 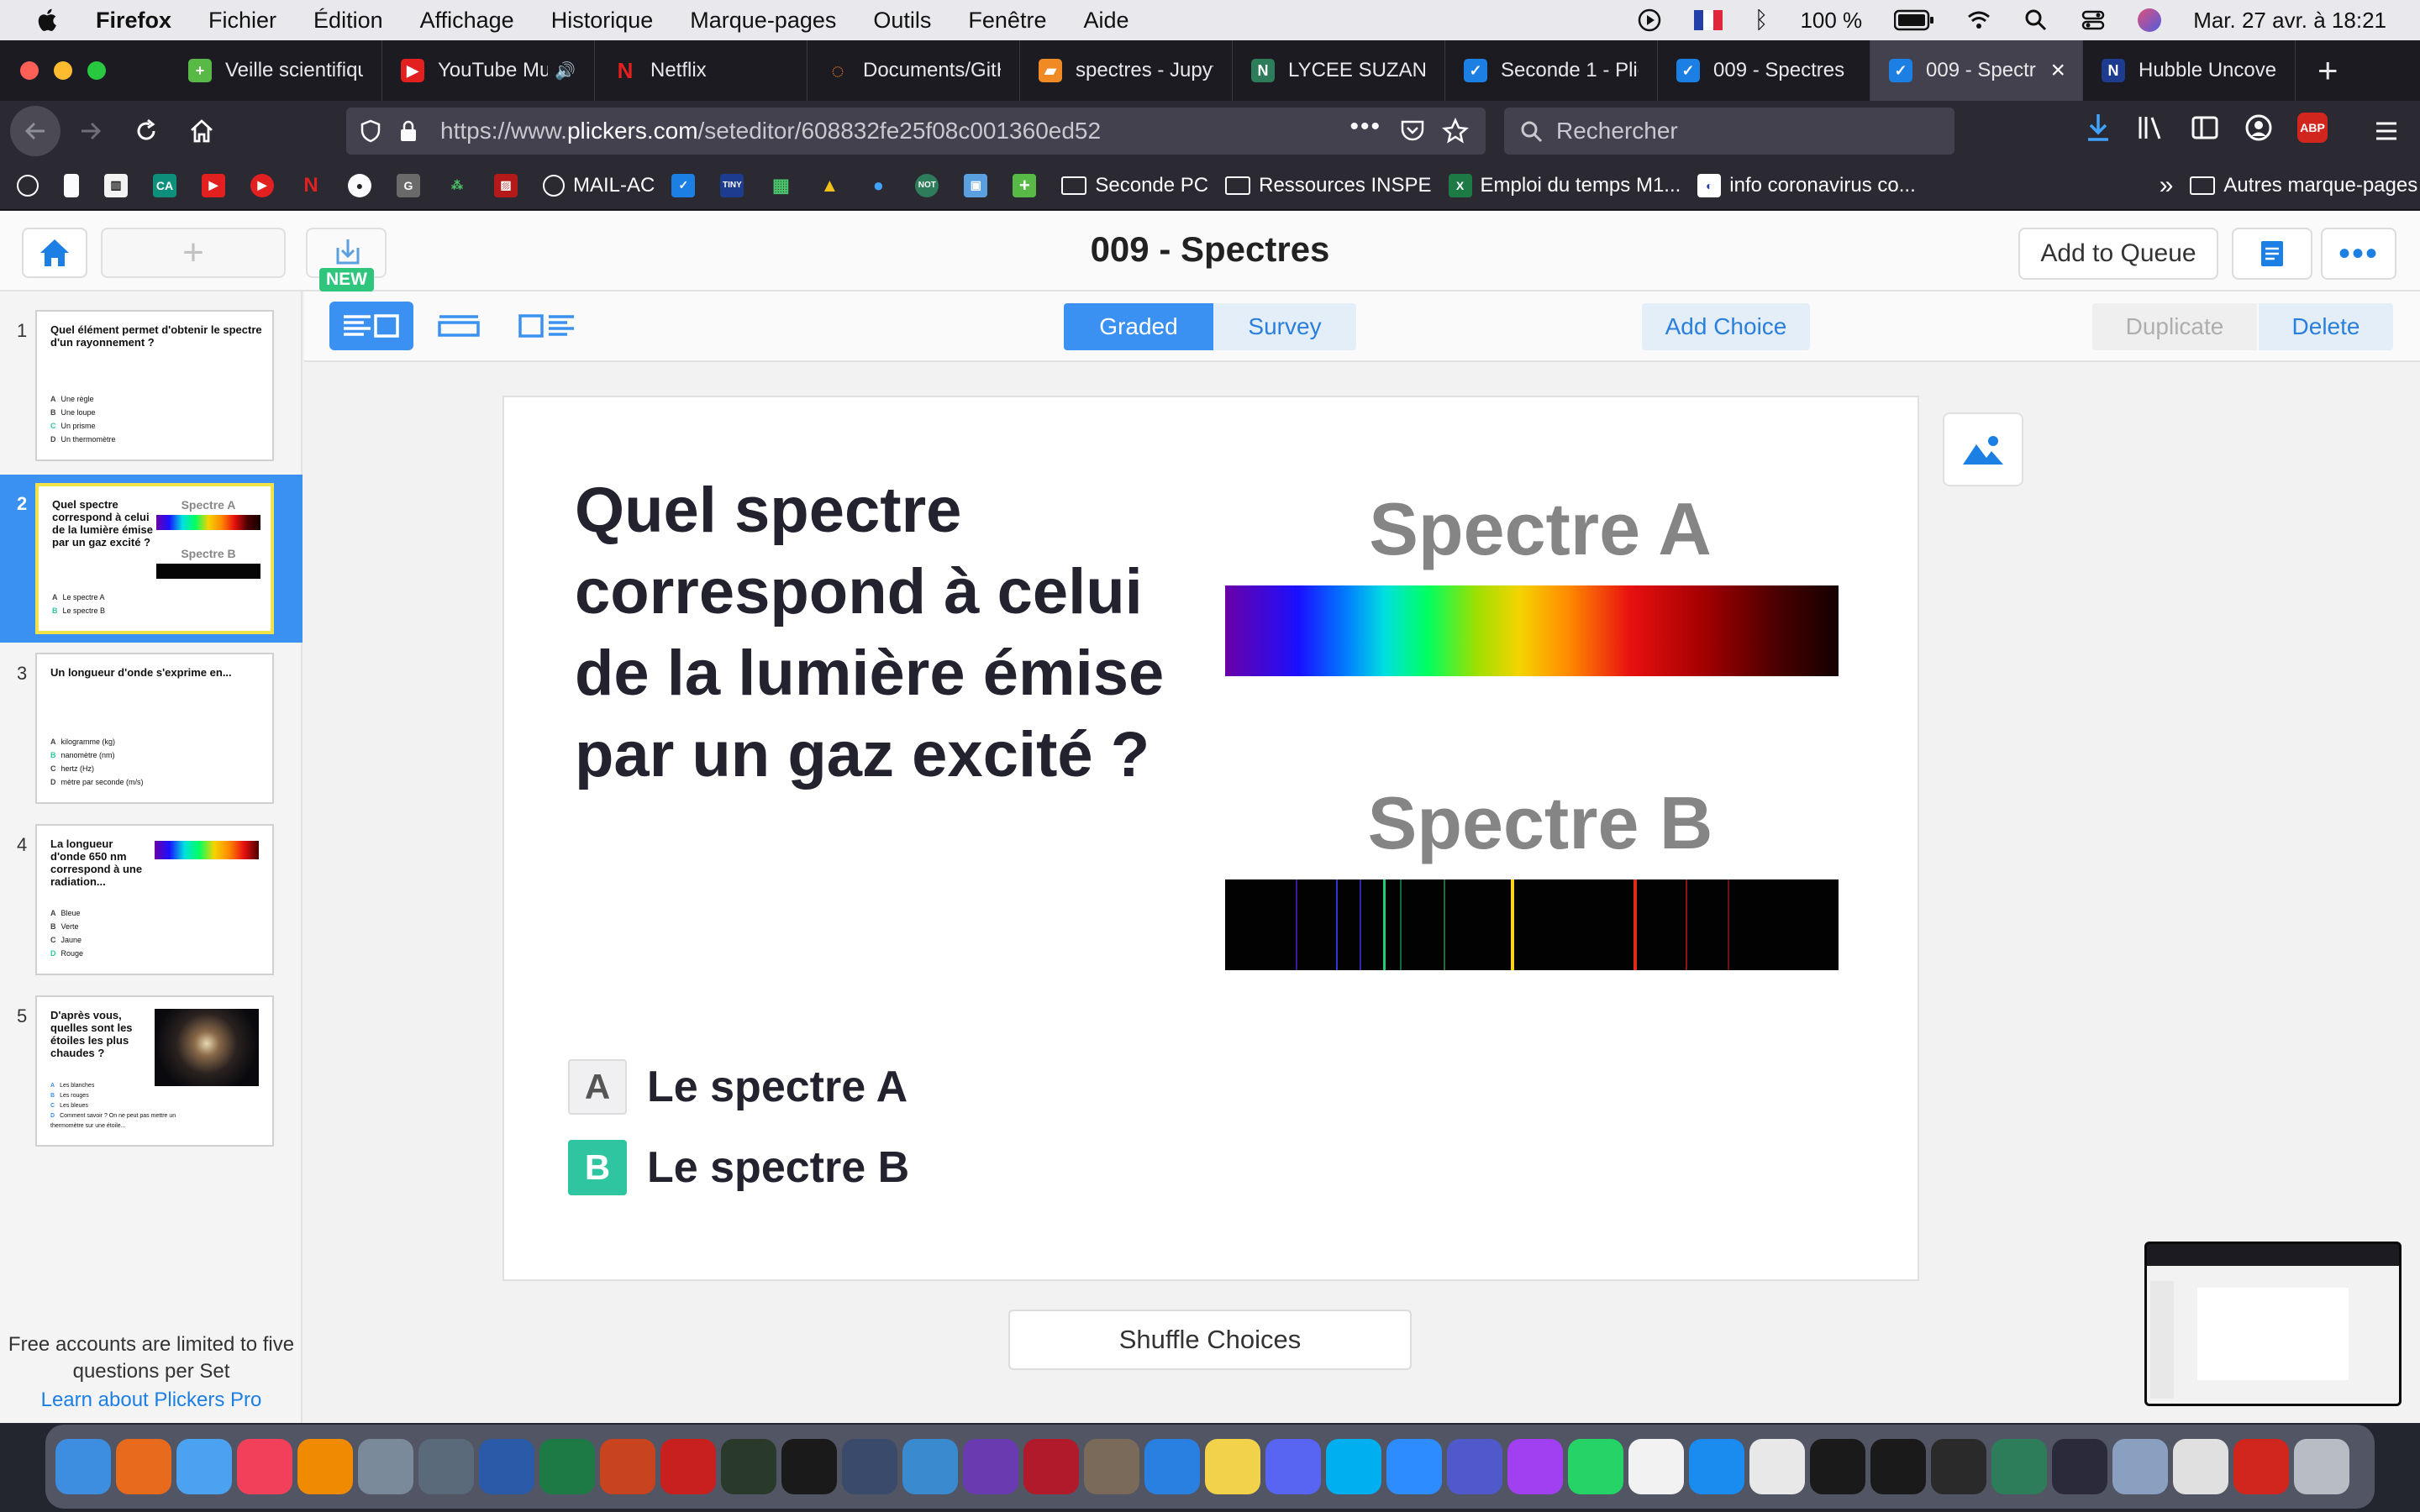 I want to click on page-actions-icon: •••, so click(x=1365, y=127).